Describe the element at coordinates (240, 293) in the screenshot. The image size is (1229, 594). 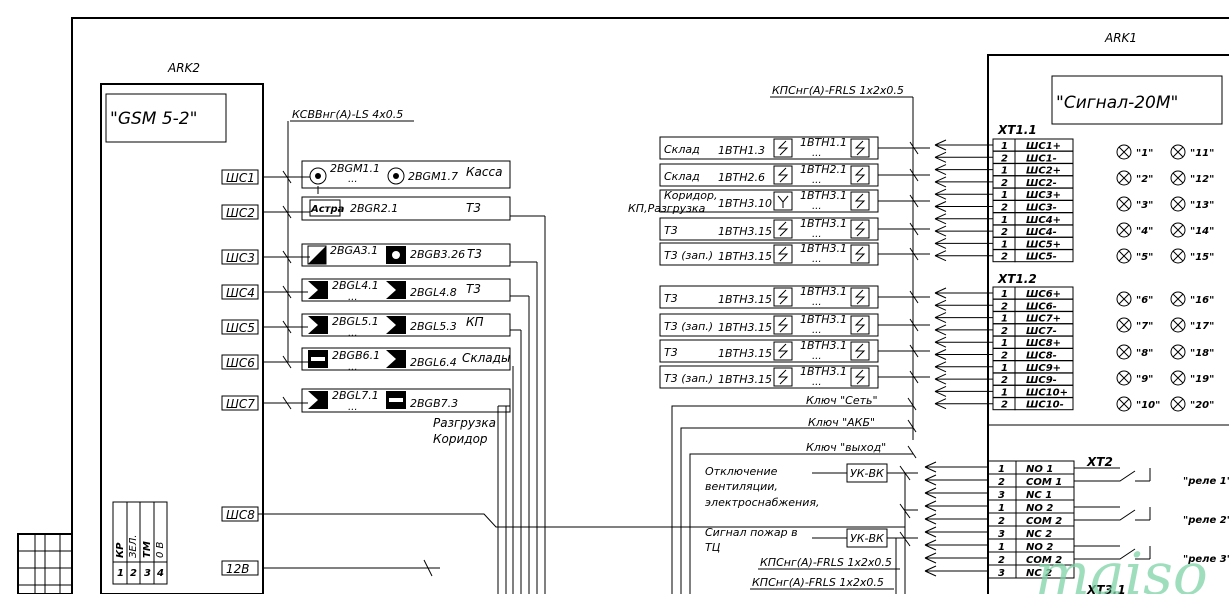
I see `input-shs4: ШС4` at that location.